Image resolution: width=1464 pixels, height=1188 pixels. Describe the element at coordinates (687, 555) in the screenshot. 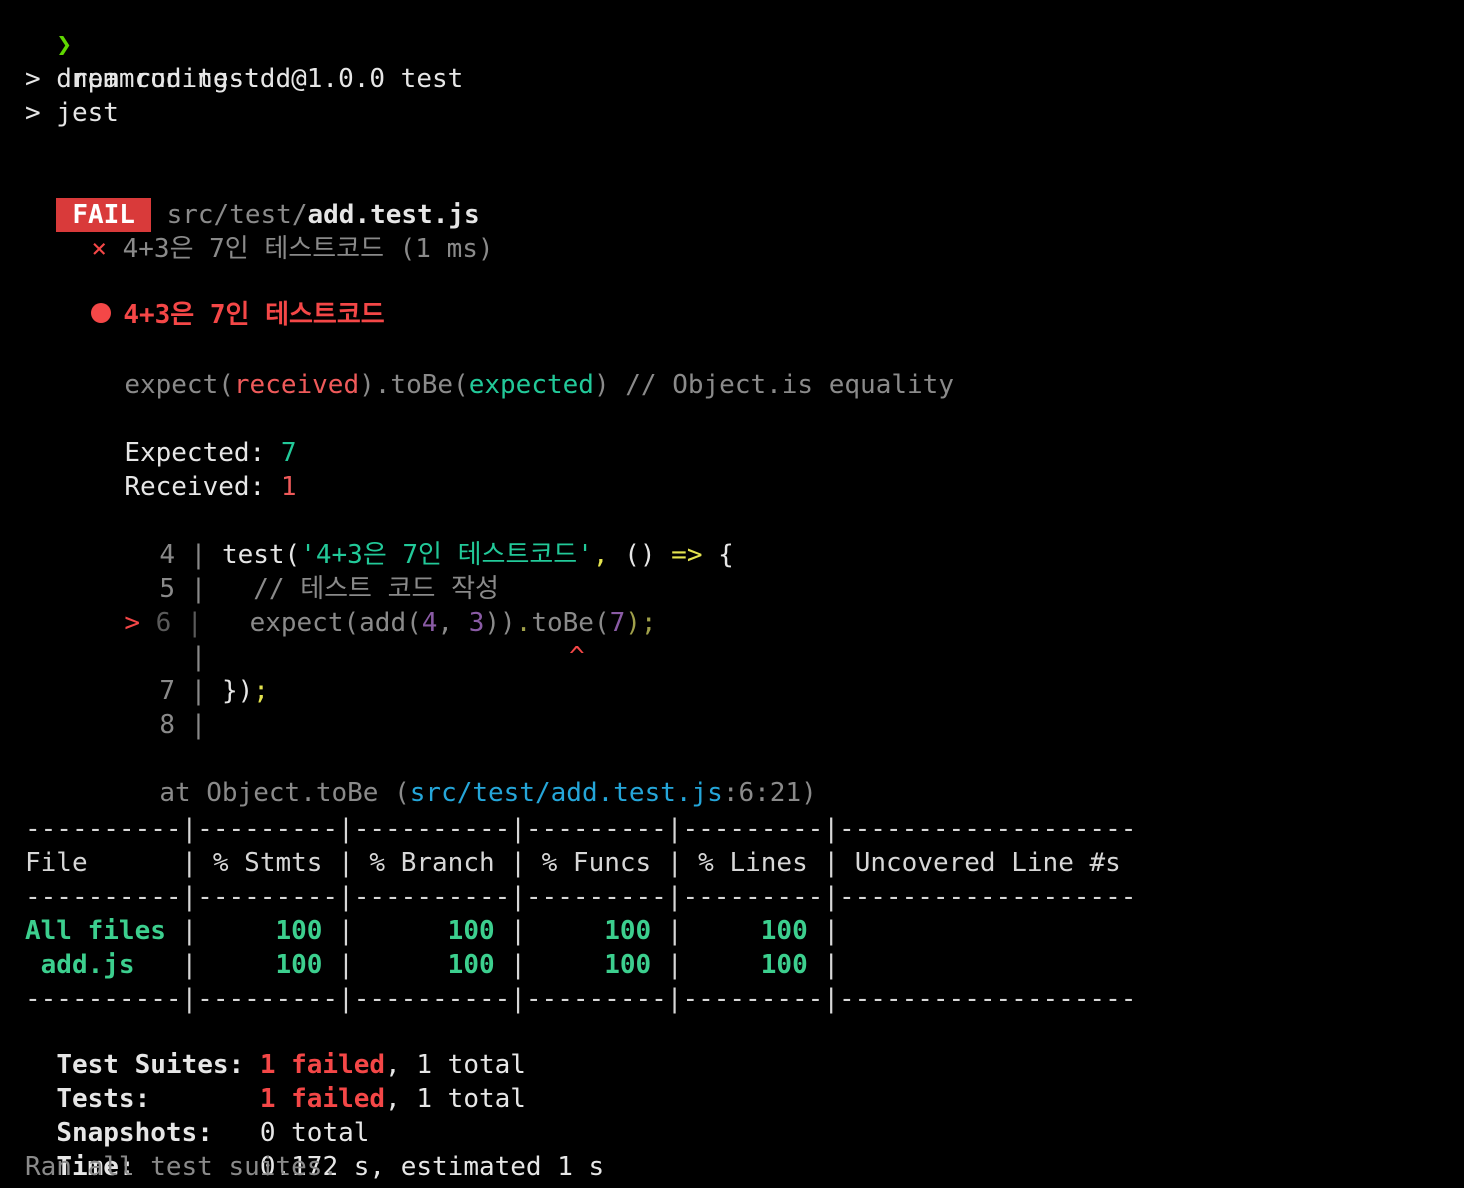

I see `code-arrow: =>` at that location.